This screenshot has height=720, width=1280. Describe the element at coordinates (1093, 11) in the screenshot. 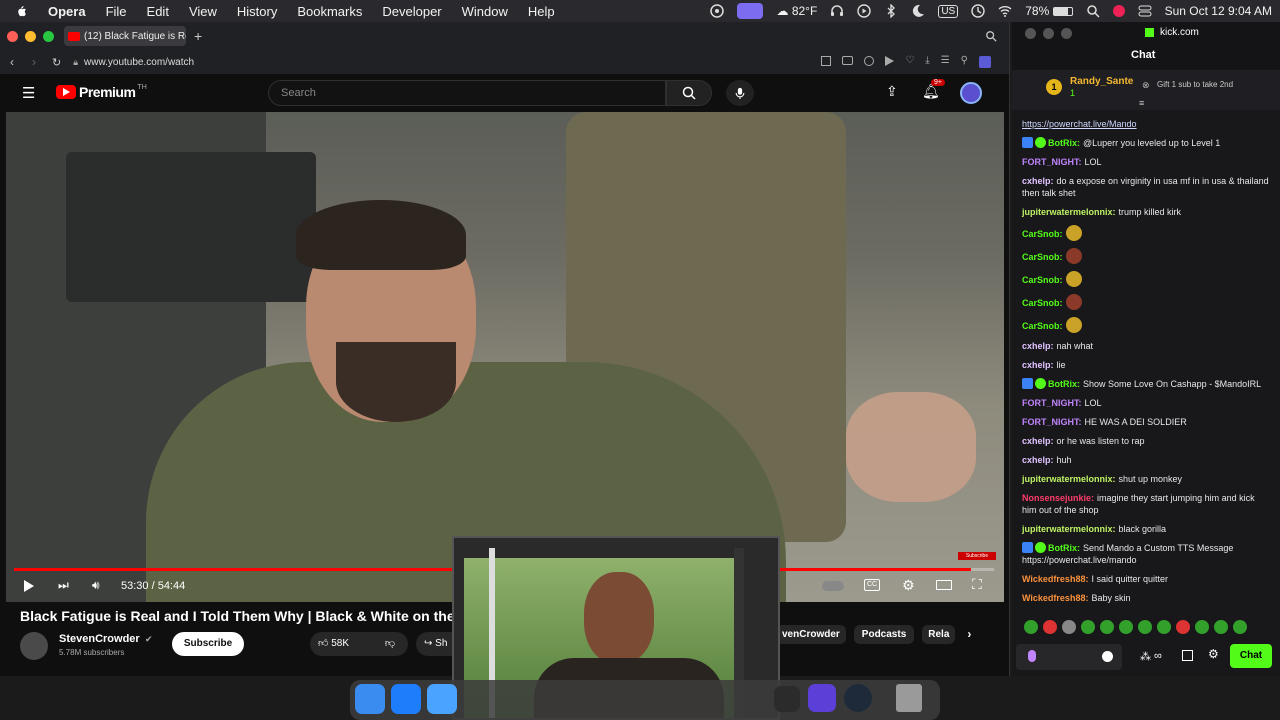

I see `search-icon` at that location.